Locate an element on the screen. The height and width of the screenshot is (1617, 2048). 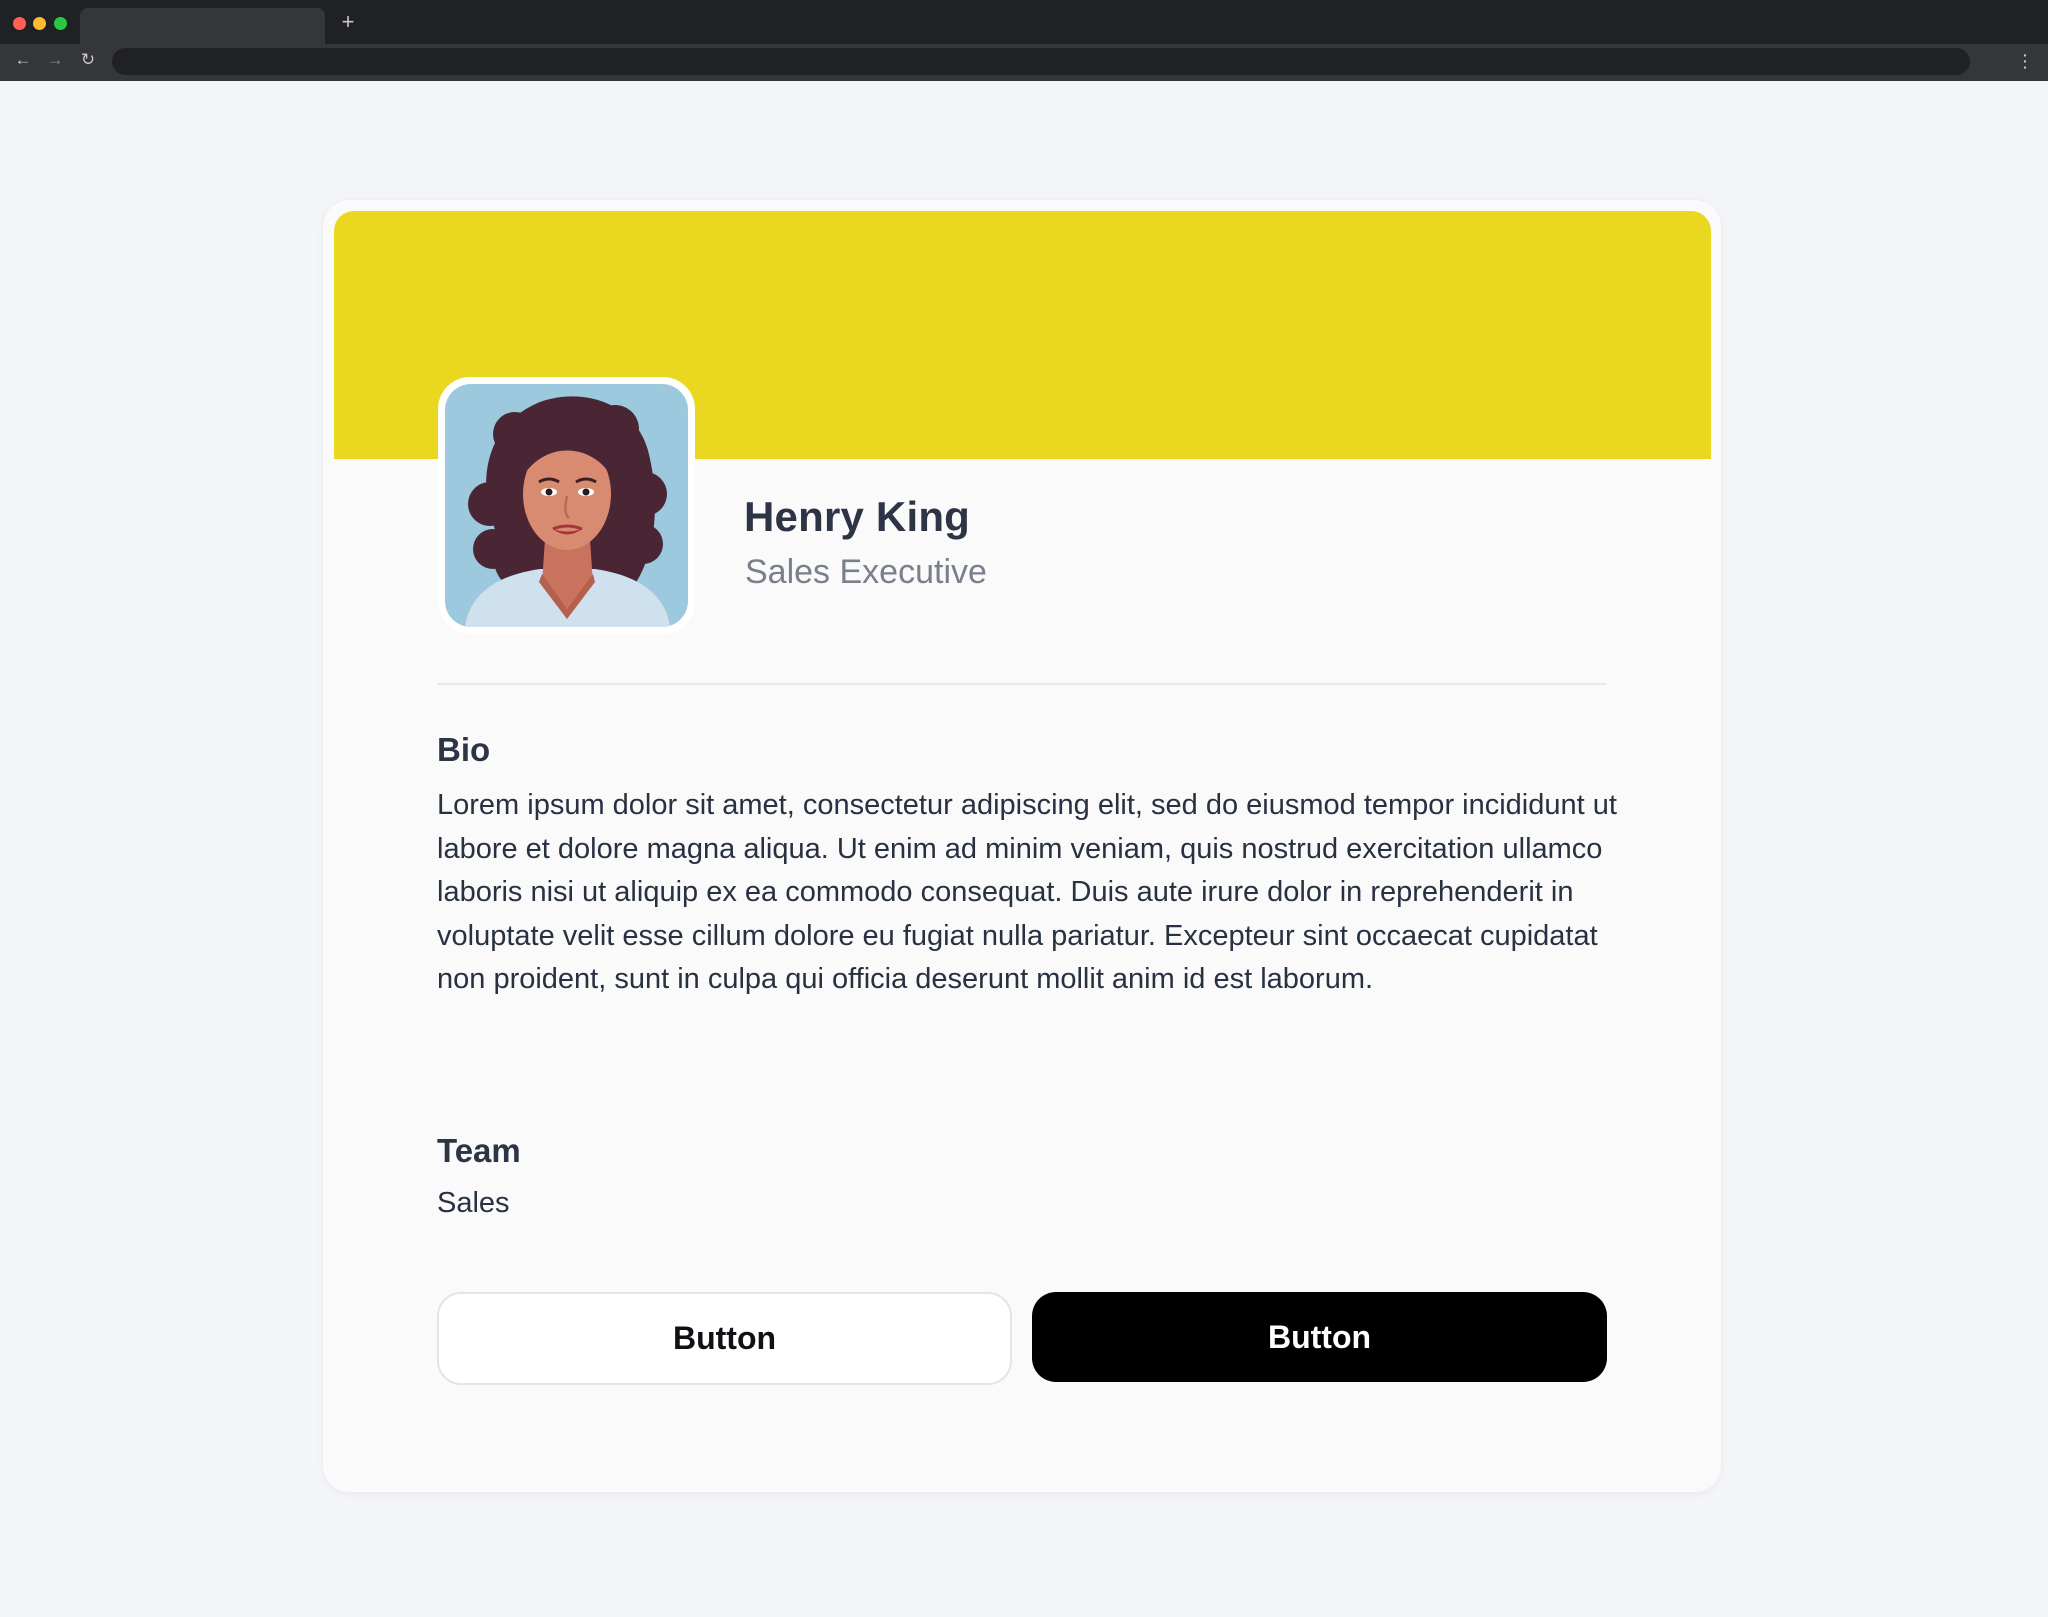
section-divider is located at coordinates (1022, 684).